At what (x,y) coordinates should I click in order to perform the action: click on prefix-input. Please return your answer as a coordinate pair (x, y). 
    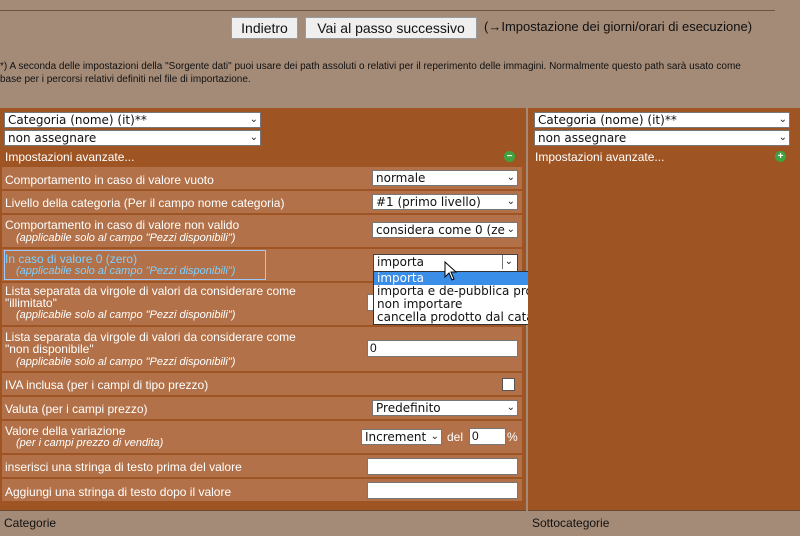
    Looking at the image, I should click on (442, 466).